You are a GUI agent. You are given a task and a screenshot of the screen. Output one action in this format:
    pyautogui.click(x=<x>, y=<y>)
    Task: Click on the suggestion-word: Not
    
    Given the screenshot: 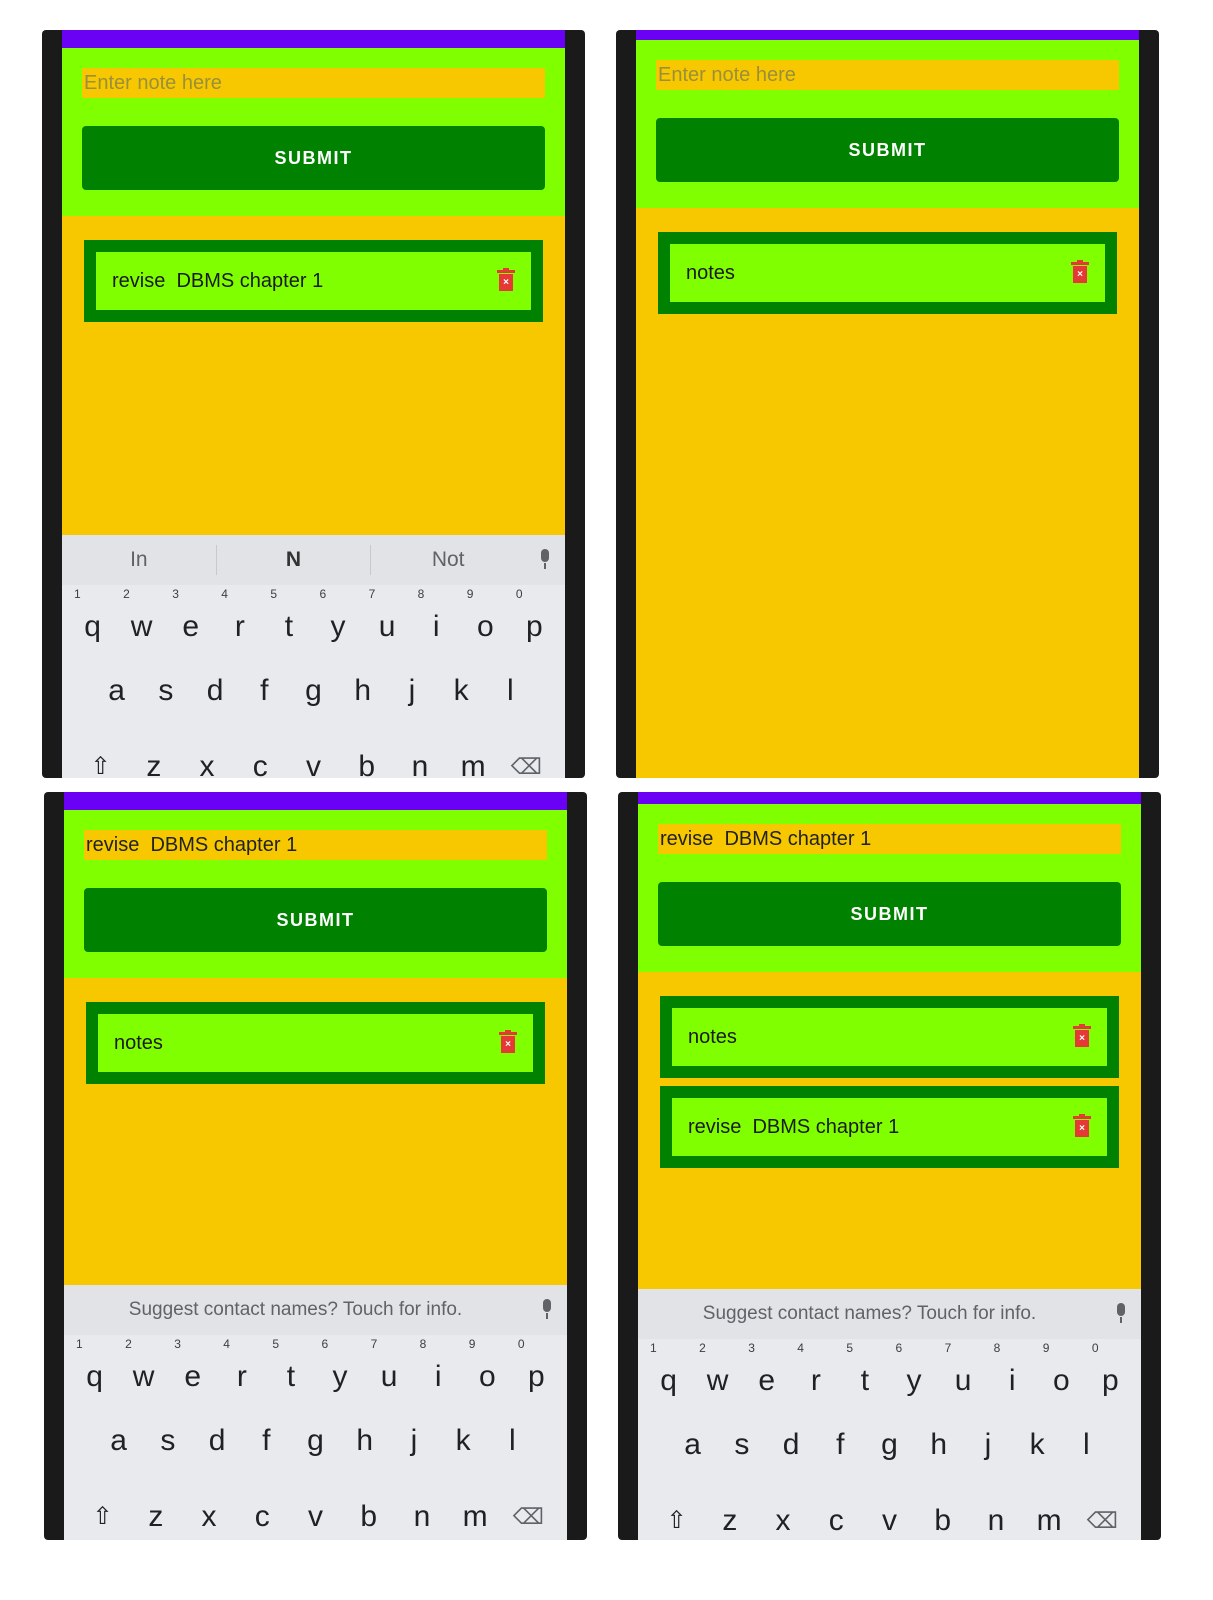 What is the action you would take?
    pyautogui.click(x=448, y=560)
    